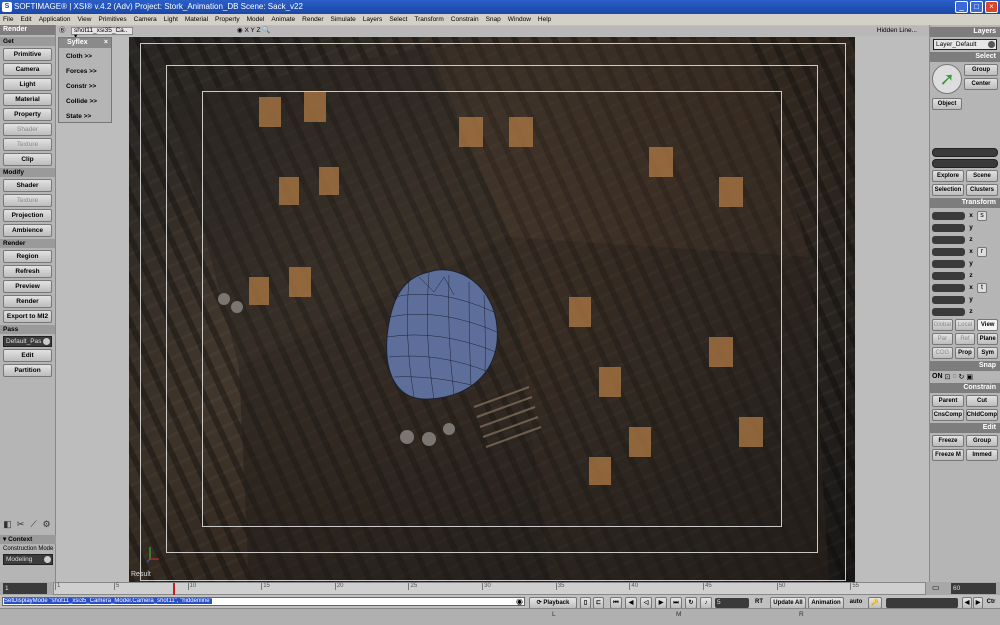 This screenshot has height=625, width=1000. I want to click on rotate-x-field, so click(948, 251).